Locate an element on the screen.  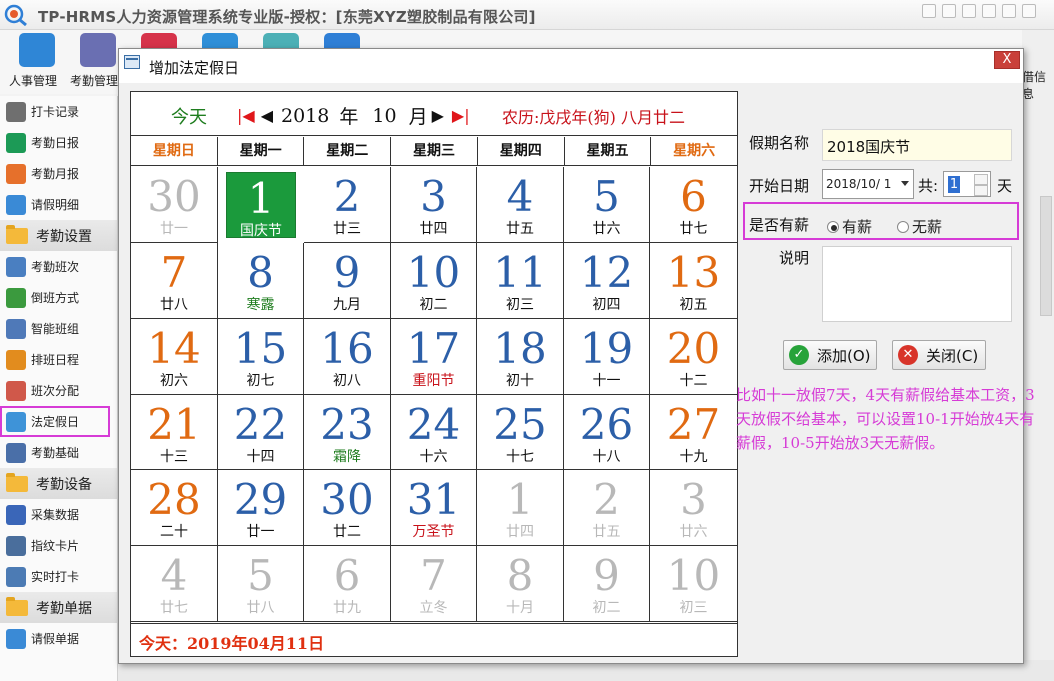
sidebar-item: 请假明细 is located at coordinates (58, 204).